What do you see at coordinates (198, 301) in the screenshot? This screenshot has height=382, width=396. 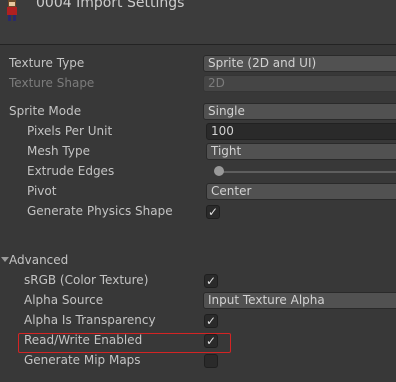 I see `alpha-source-row: Alpha Source Input Texture Alpha` at bounding box center [198, 301].